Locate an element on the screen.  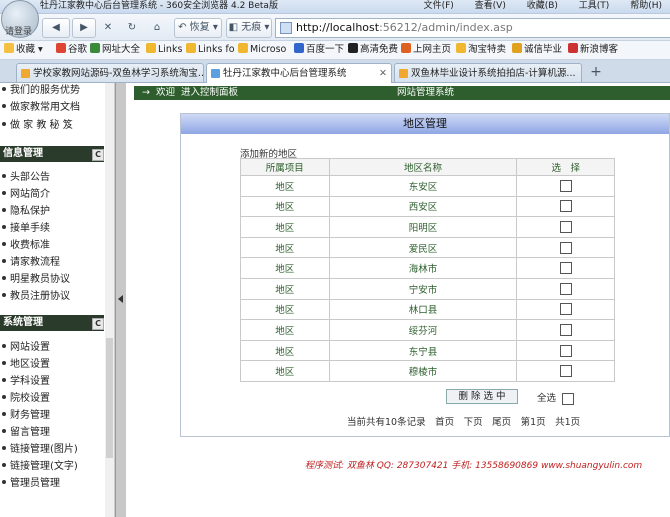
new-tab-button: + is located at coordinates (596, 72).